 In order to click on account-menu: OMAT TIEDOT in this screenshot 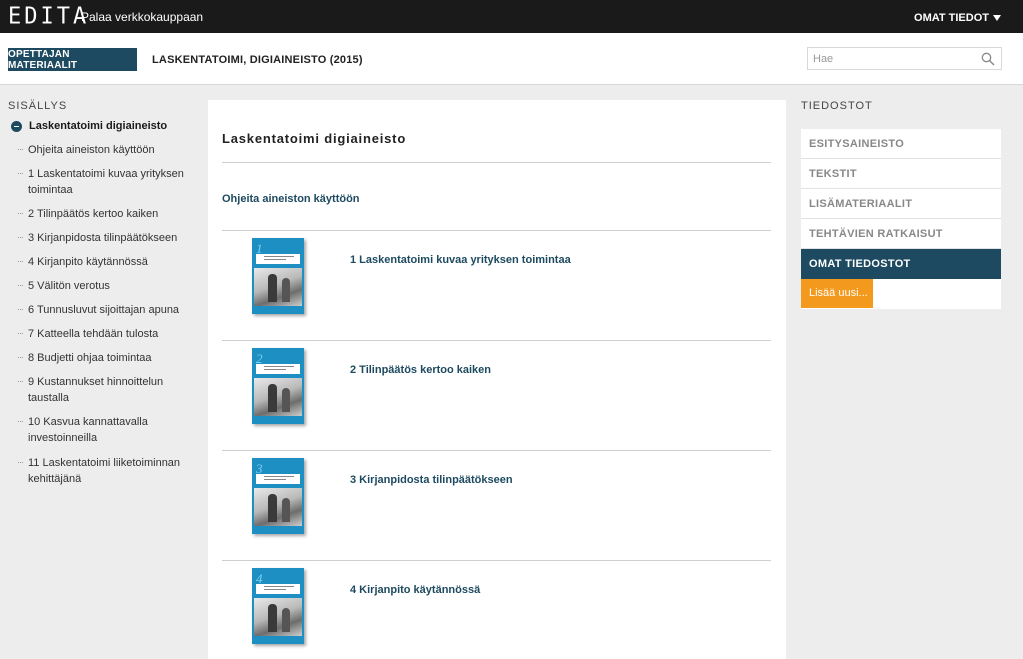, I will do `click(957, 18)`.